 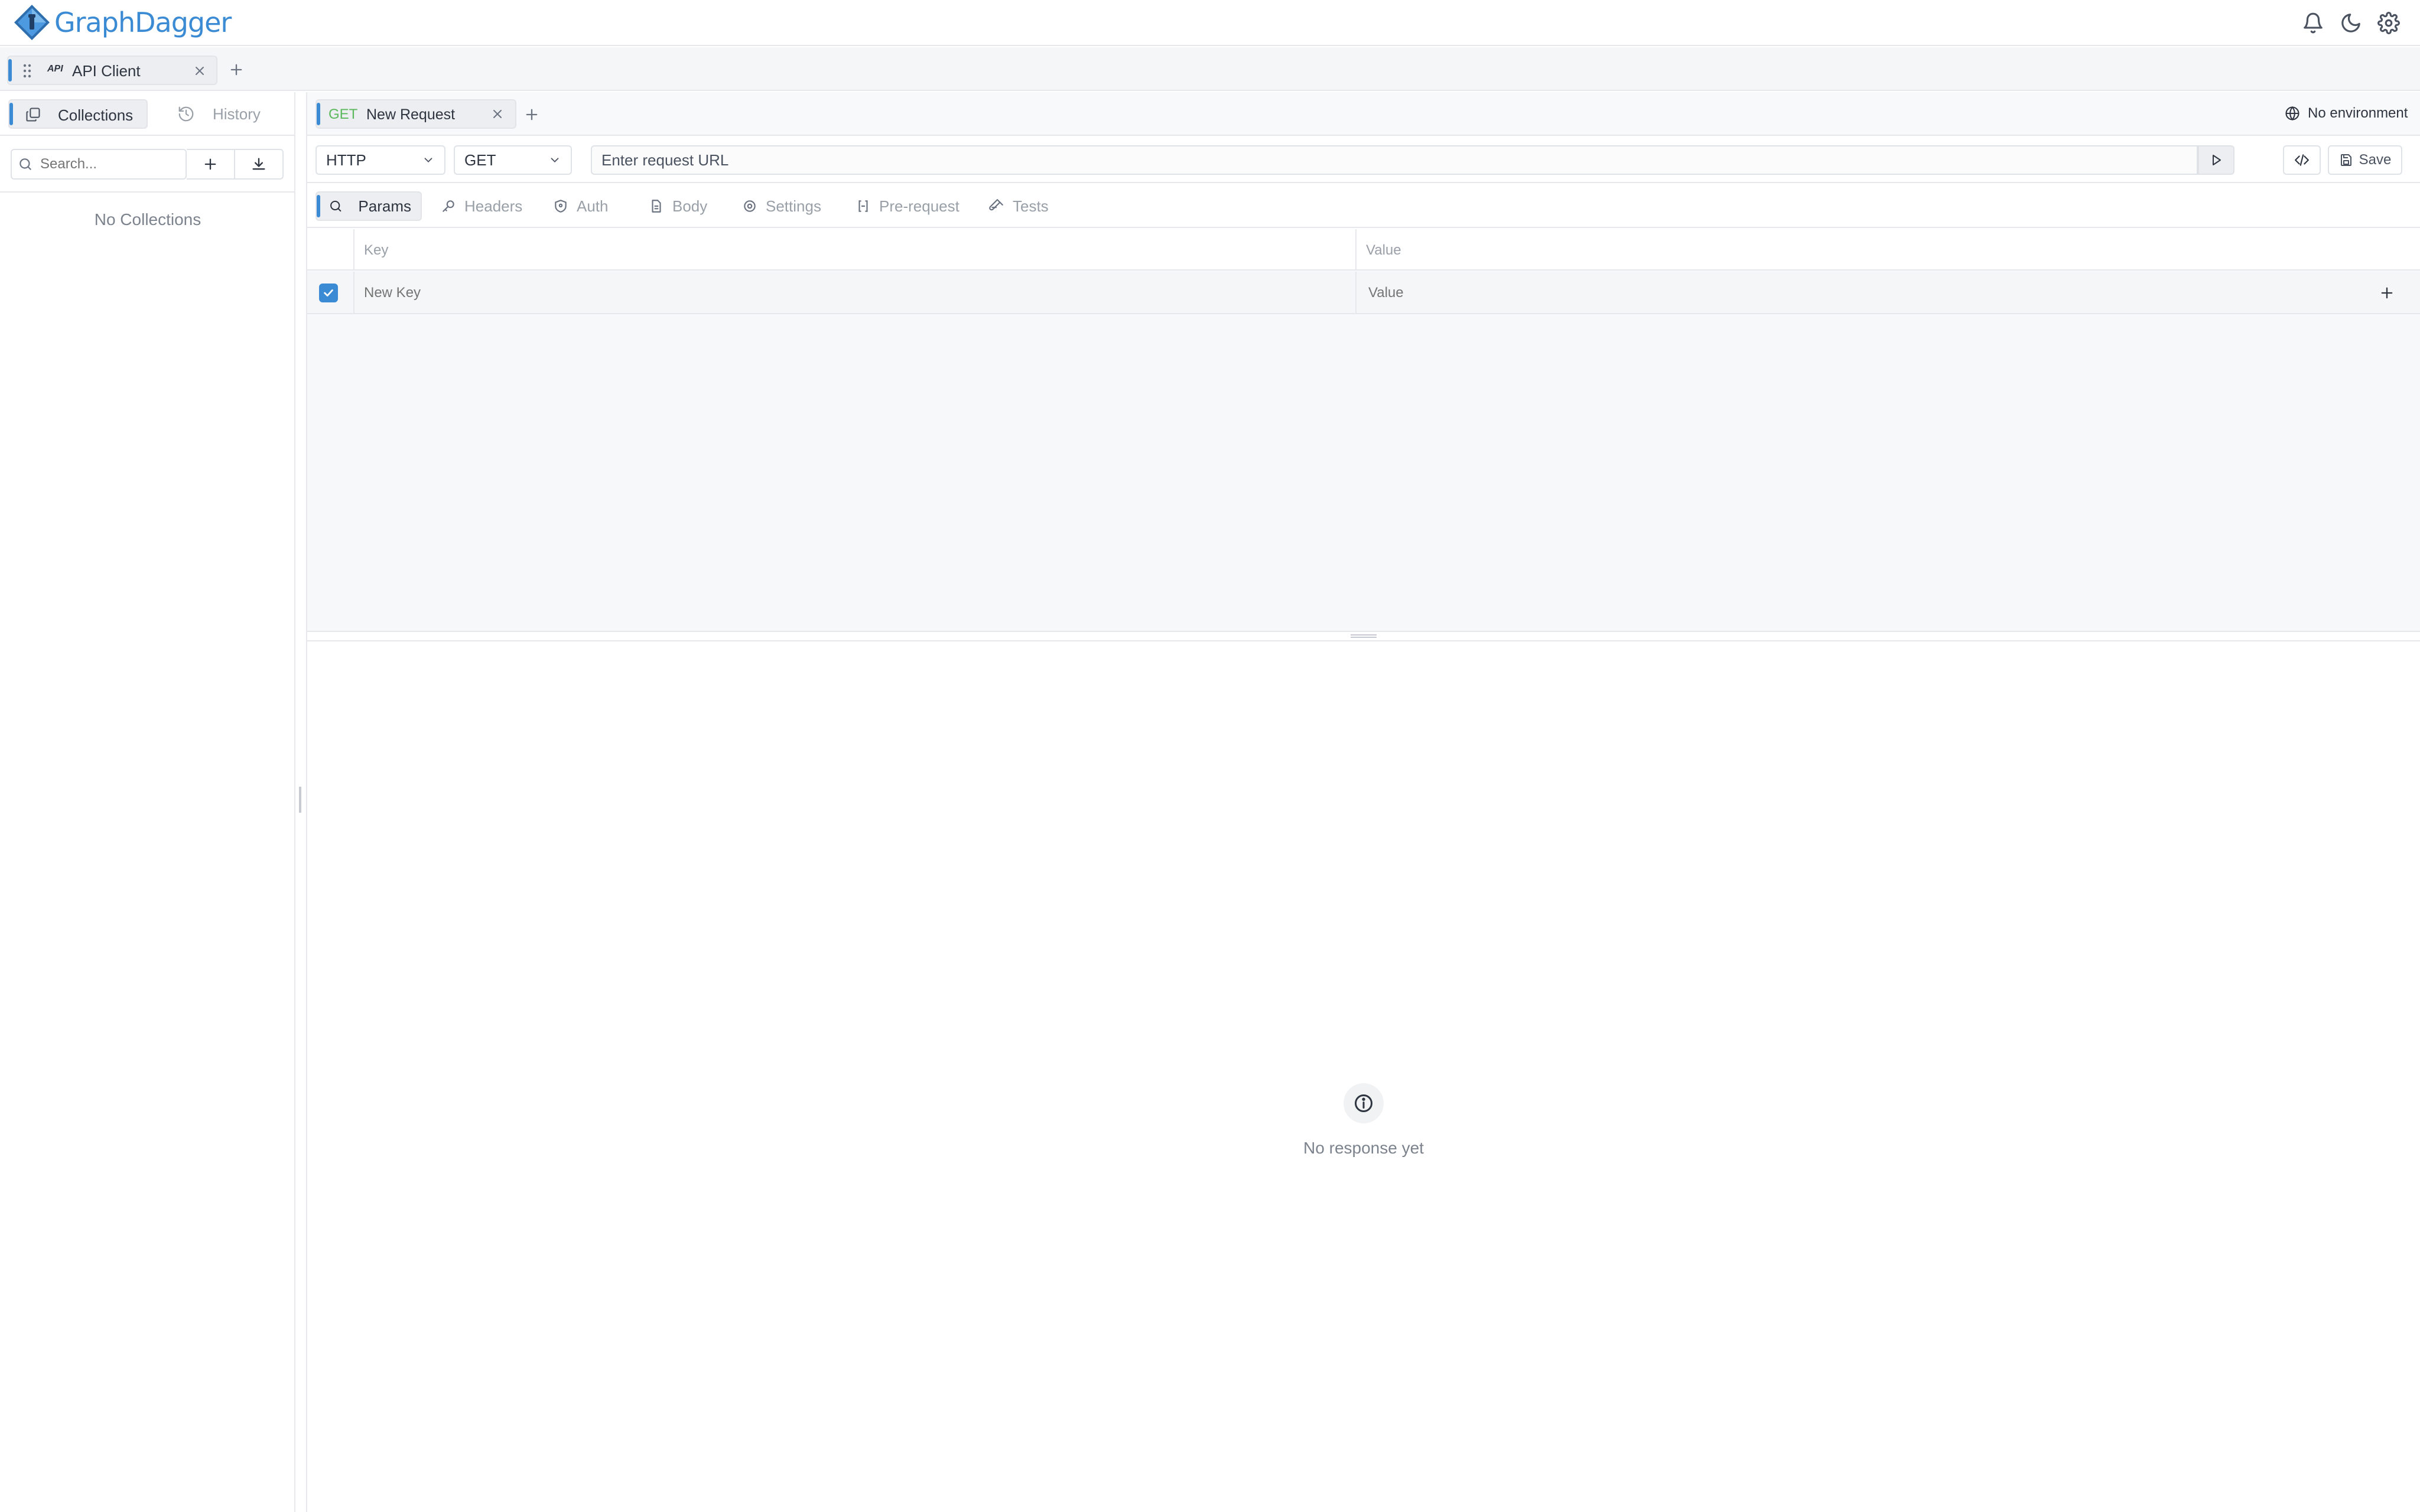 I want to click on notifications-bell-icon, so click(x=2313, y=23).